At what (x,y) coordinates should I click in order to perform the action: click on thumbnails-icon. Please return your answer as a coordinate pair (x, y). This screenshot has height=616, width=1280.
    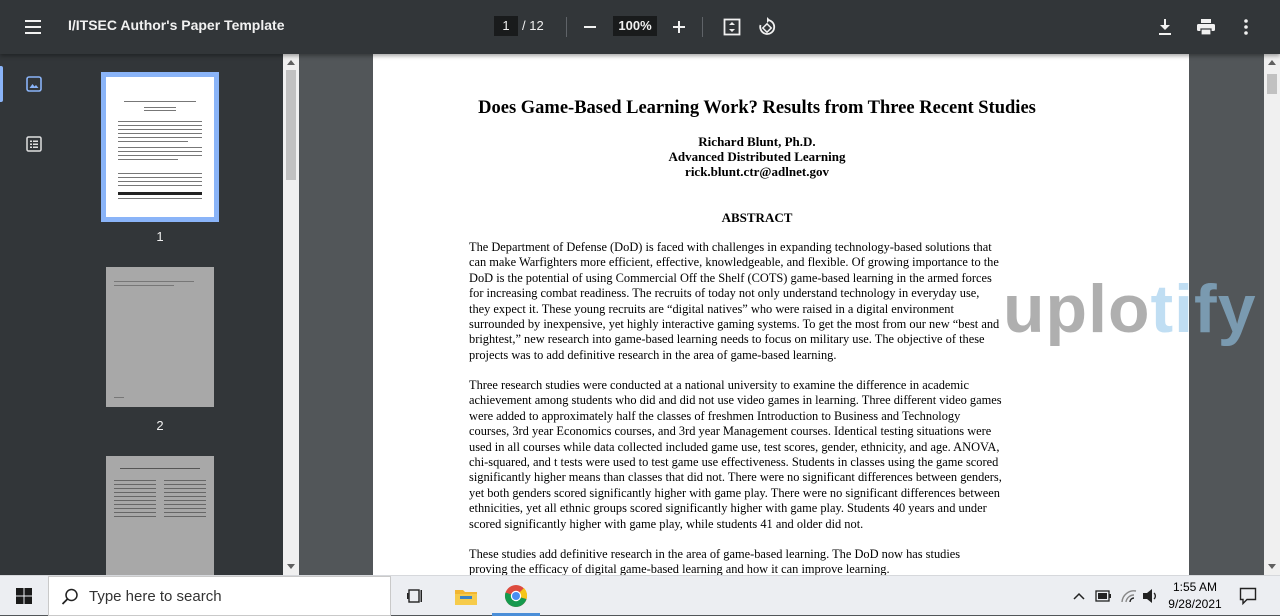
    Looking at the image, I should click on (34, 84).